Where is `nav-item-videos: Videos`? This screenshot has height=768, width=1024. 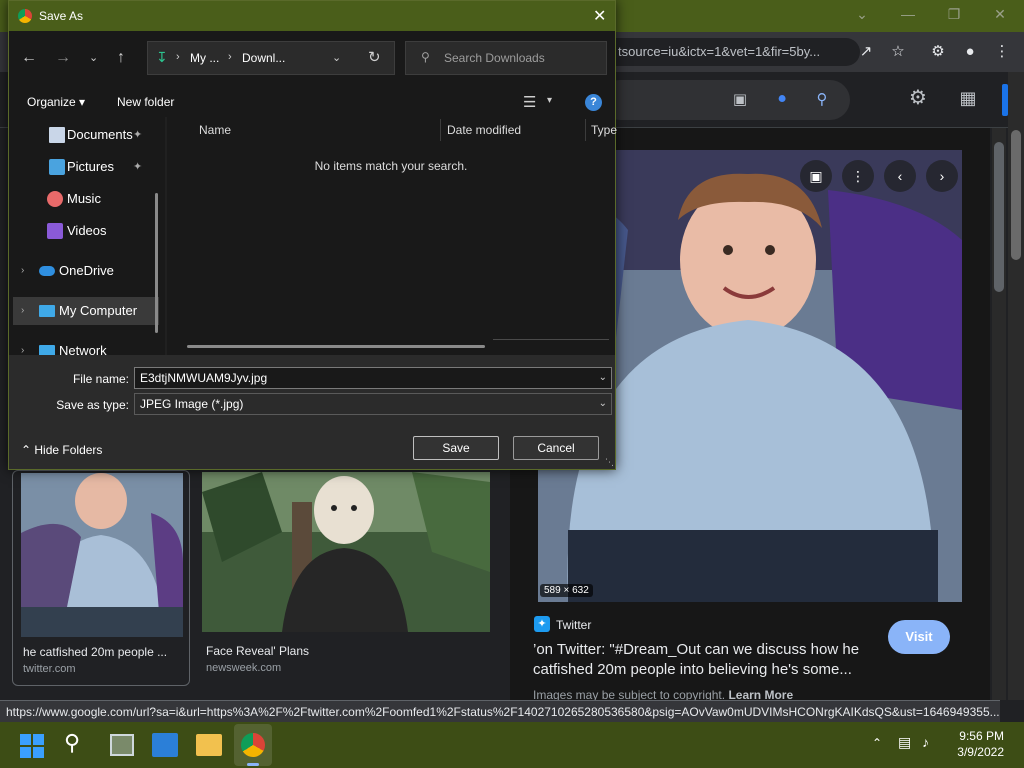 nav-item-videos: Videos is located at coordinates (84, 231).